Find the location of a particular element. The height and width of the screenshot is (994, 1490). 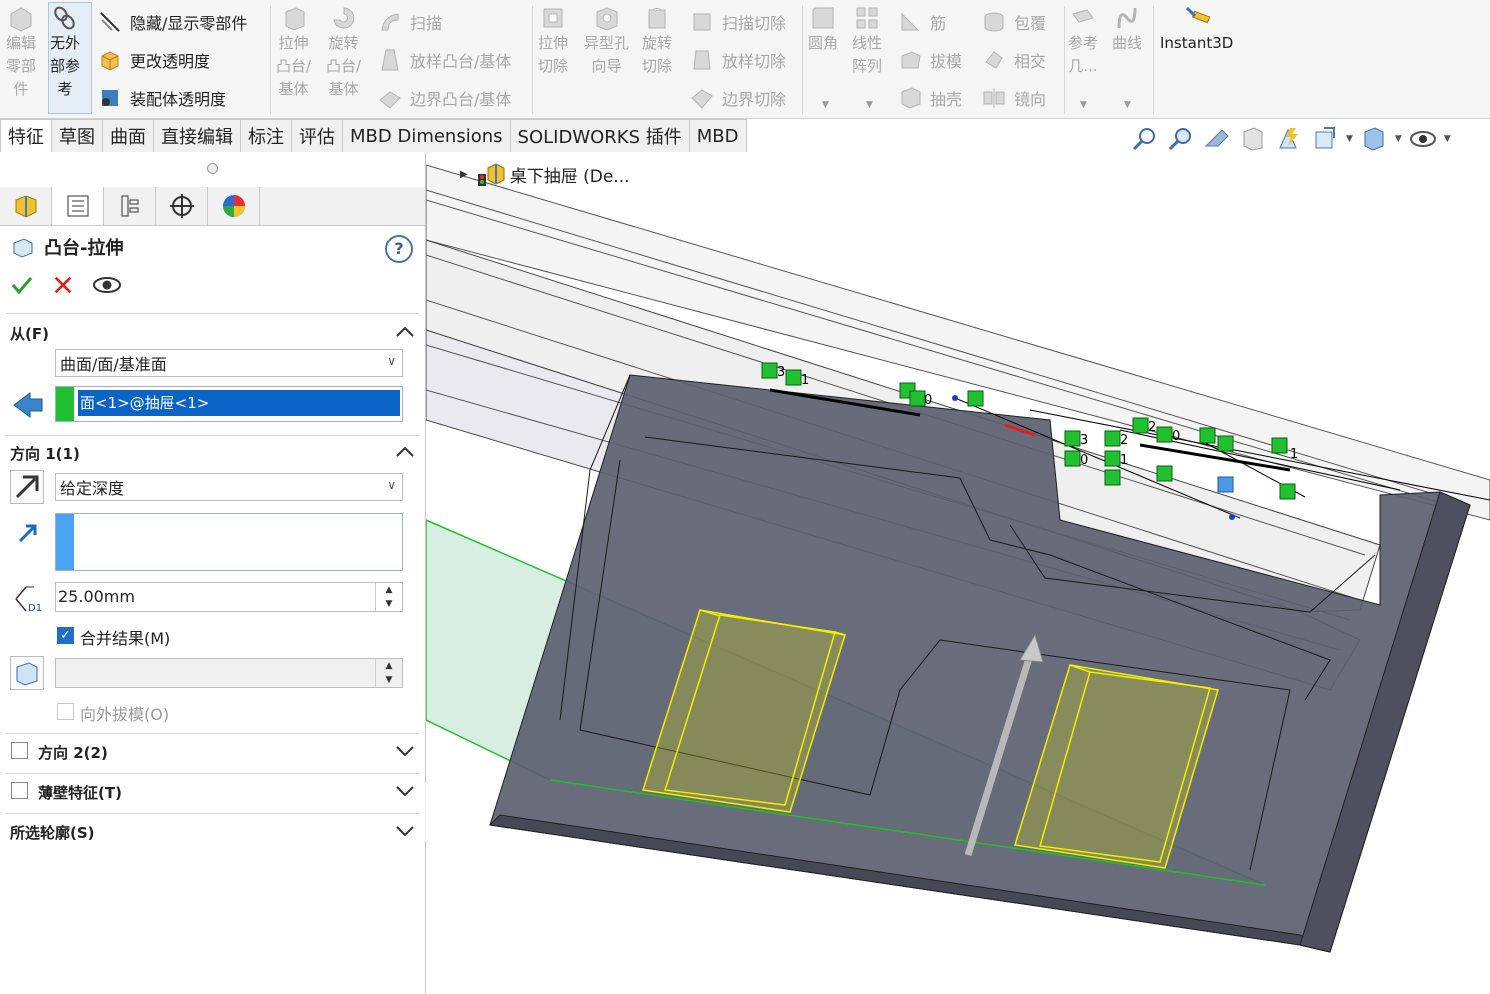

chevron-down-icon: ∨ is located at coordinates (391, 485).